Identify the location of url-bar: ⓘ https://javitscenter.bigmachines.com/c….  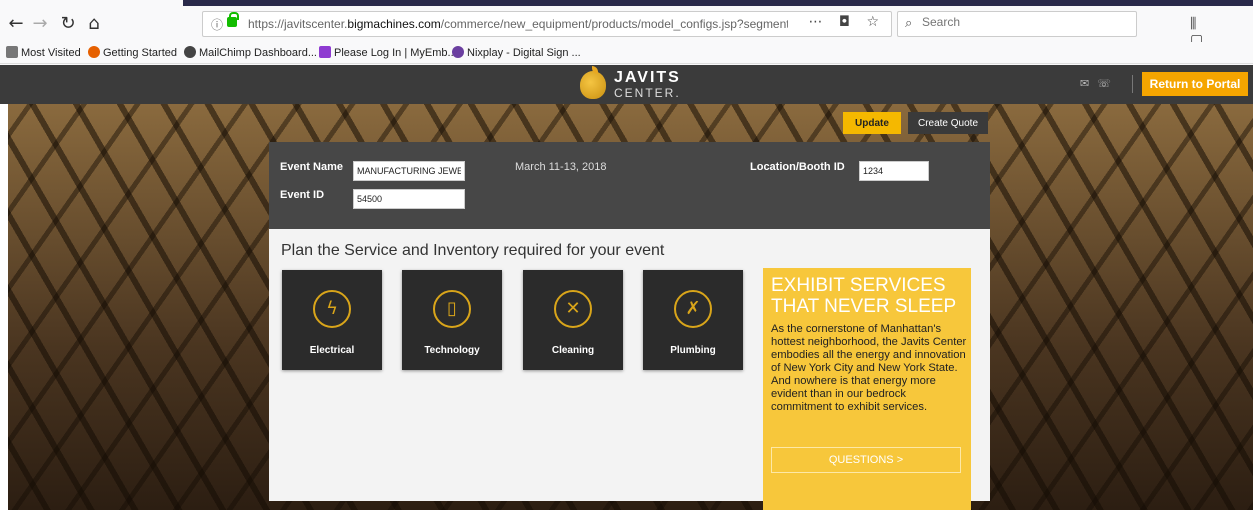
(547, 24).